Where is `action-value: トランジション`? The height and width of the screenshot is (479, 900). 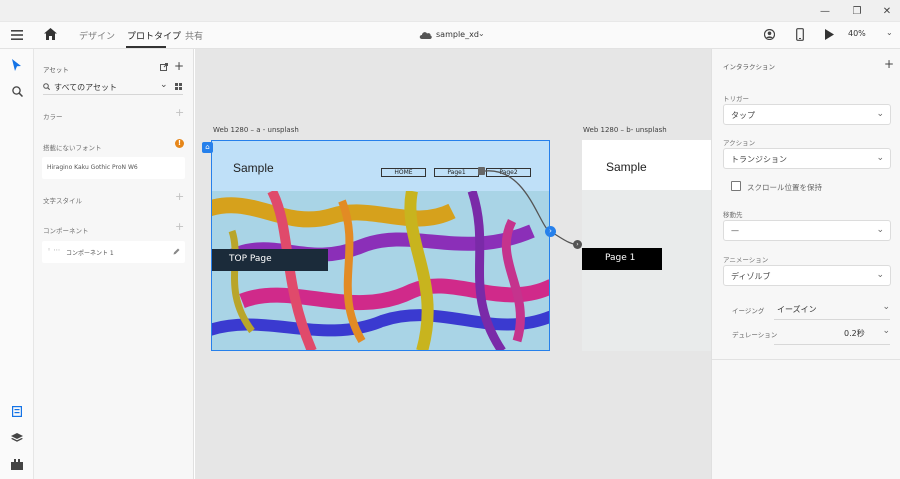
action-value: トランジション is located at coordinates (759, 159).